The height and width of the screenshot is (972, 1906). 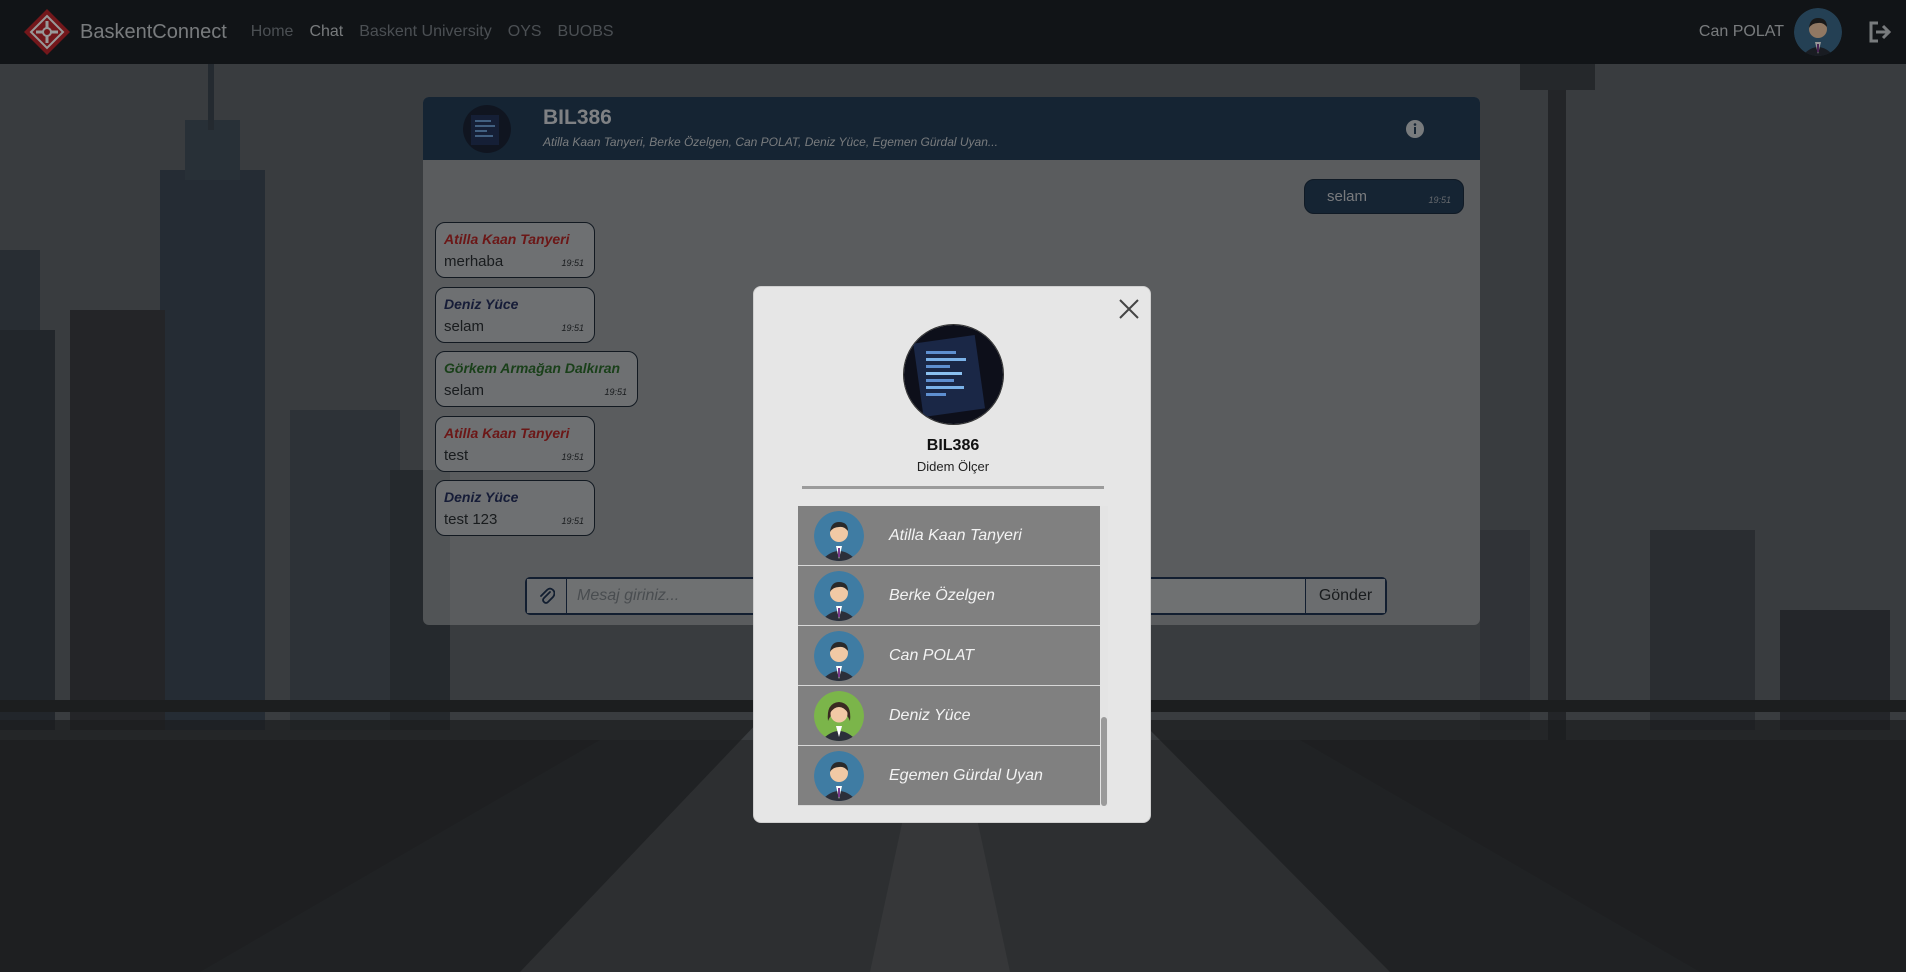 I want to click on member-name: Can POLAT, so click(x=932, y=655).